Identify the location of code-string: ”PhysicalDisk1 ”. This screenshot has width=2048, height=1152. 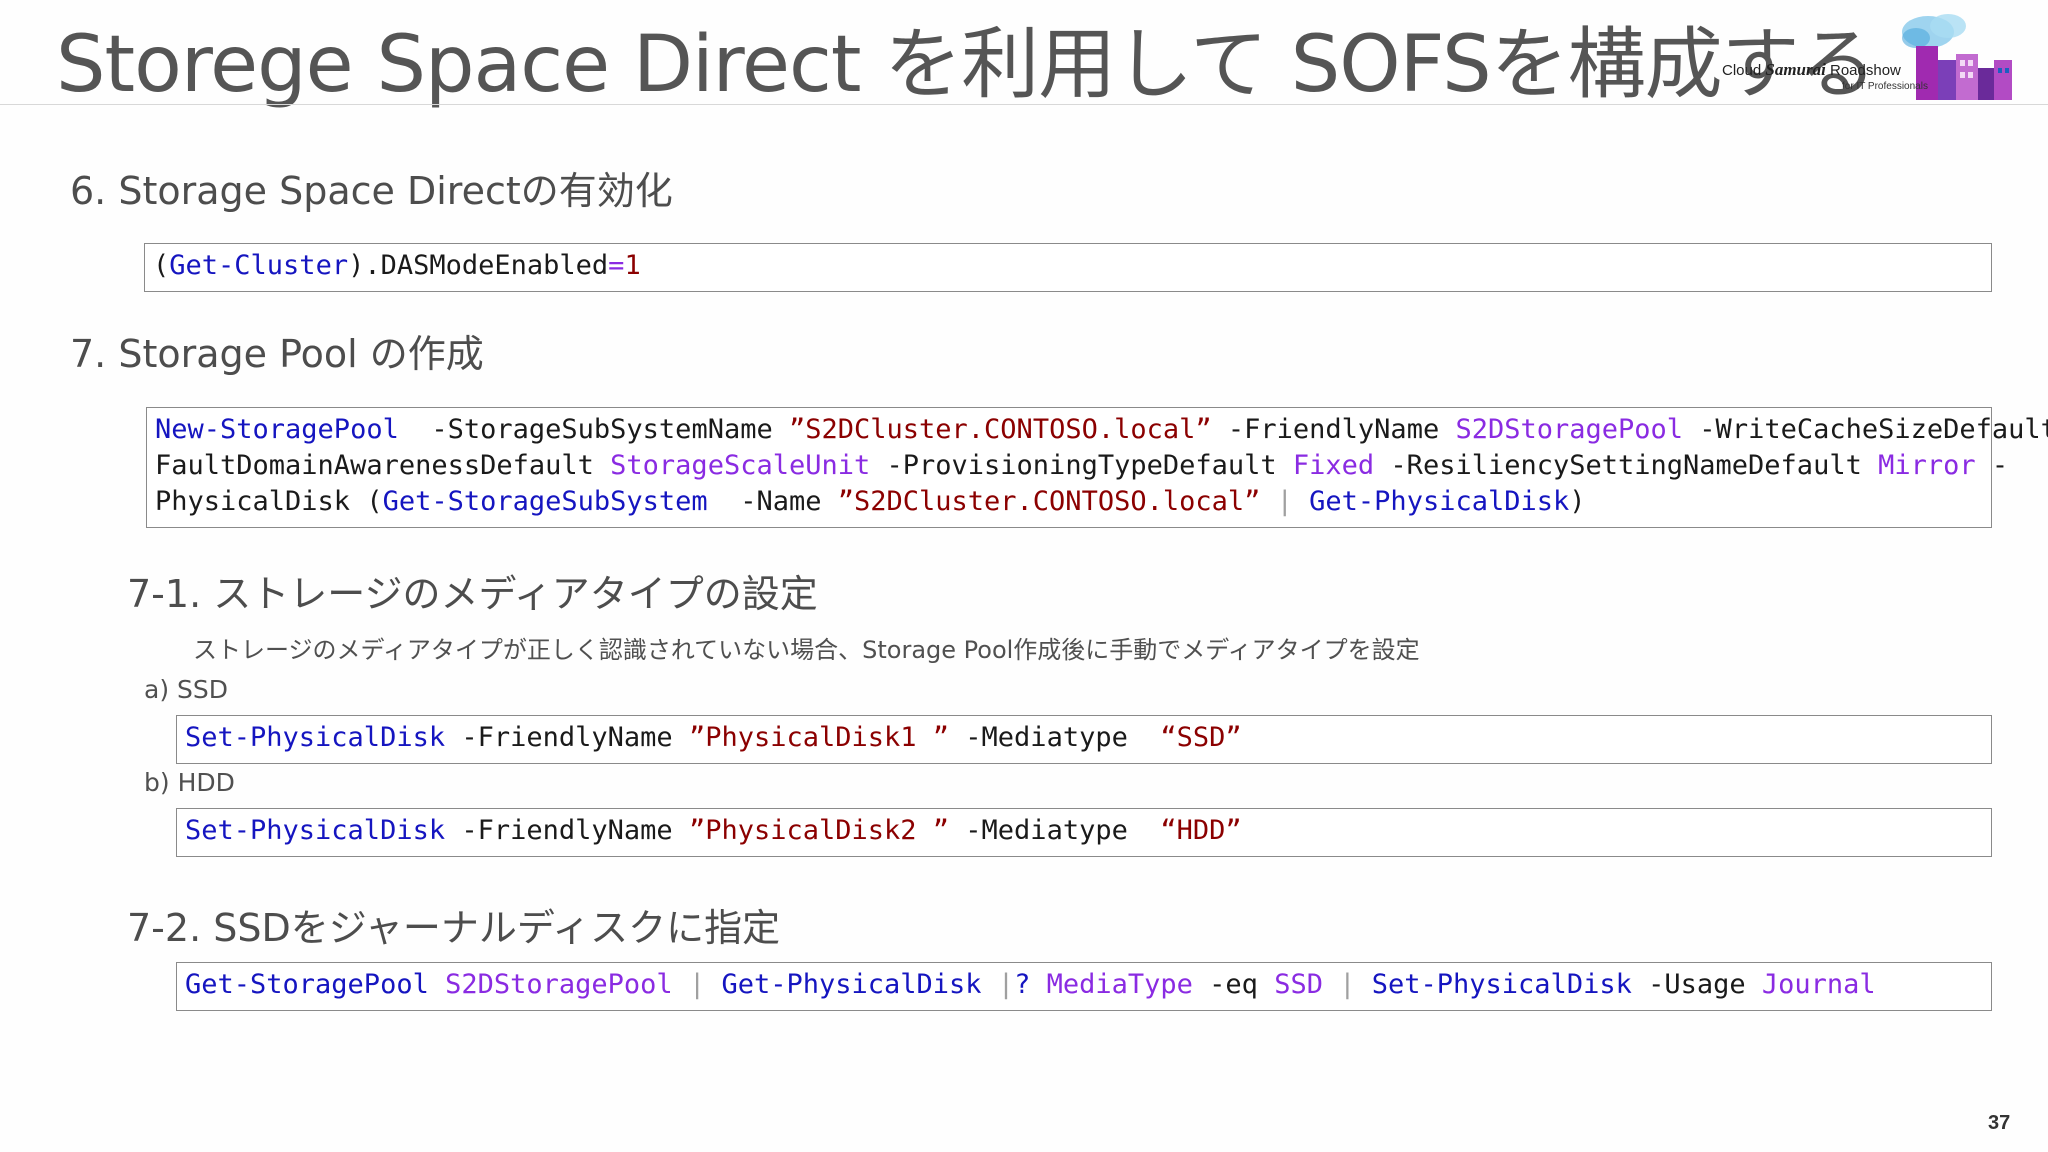
(819, 737).